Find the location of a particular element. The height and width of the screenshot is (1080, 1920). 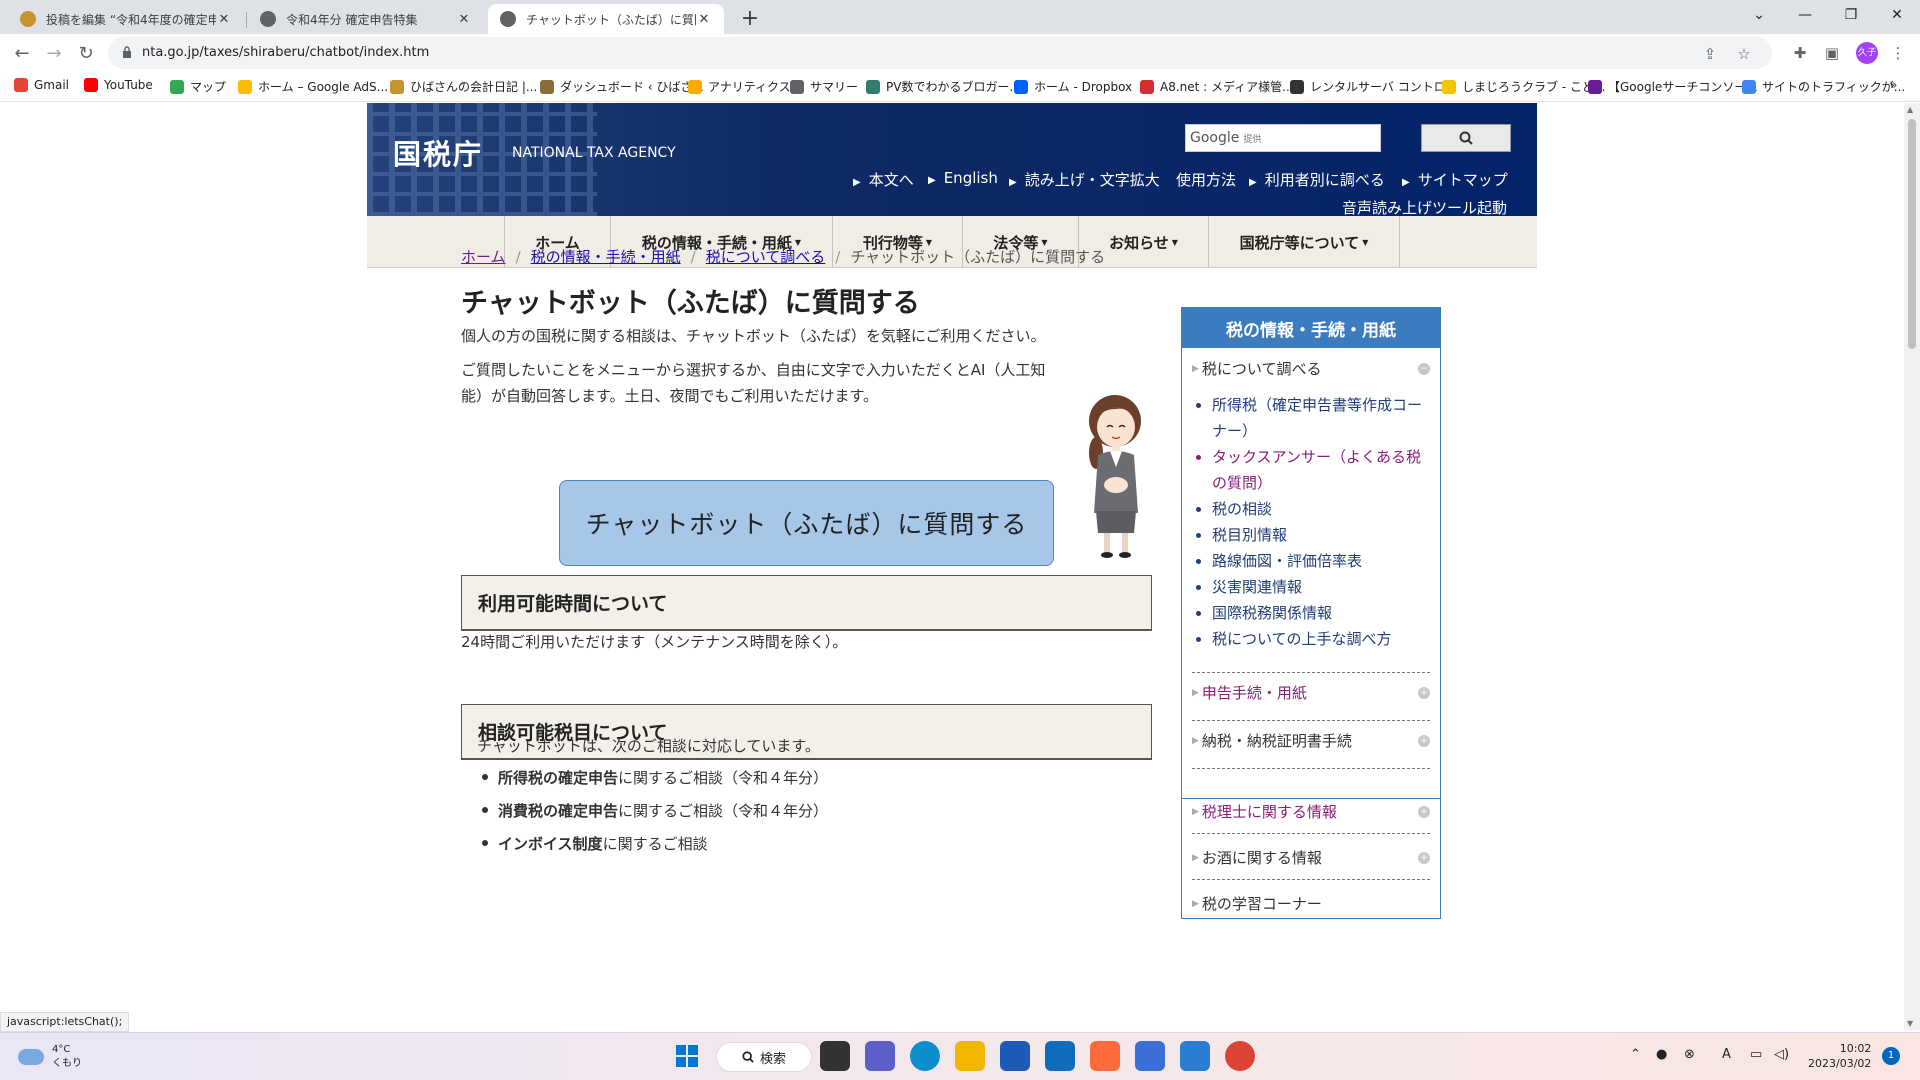

tray-app-icon: ● is located at coordinates (1661, 1054).